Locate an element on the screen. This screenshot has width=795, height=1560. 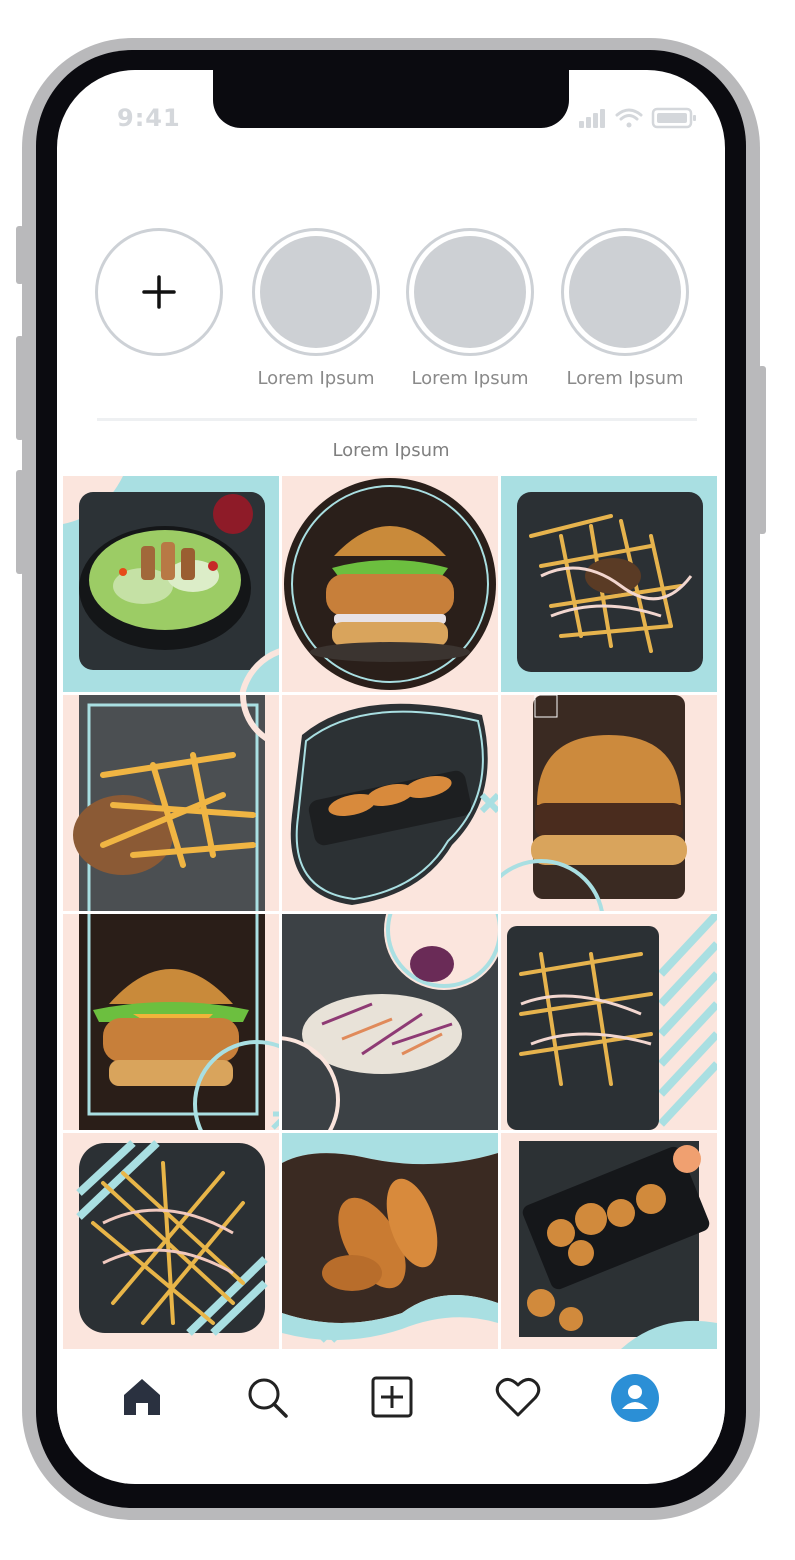
status-icons is located at coordinates (639, 118).